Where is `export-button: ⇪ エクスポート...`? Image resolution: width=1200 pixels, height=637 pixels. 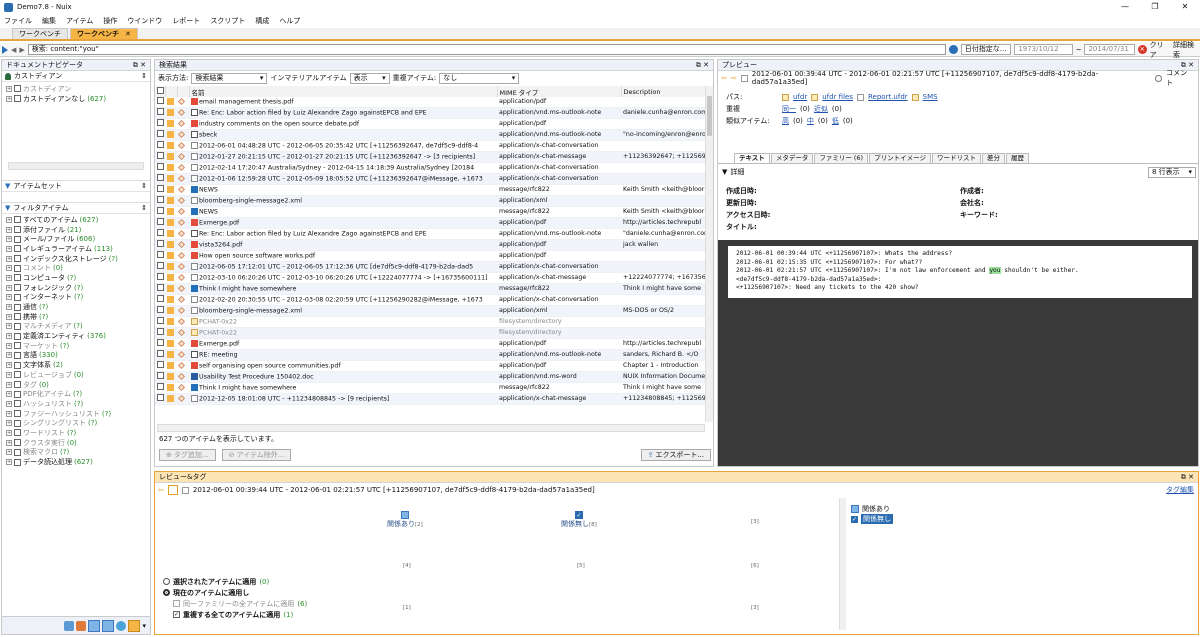
export-button: ⇪ エクスポート... is located at coordinates (675, 455).